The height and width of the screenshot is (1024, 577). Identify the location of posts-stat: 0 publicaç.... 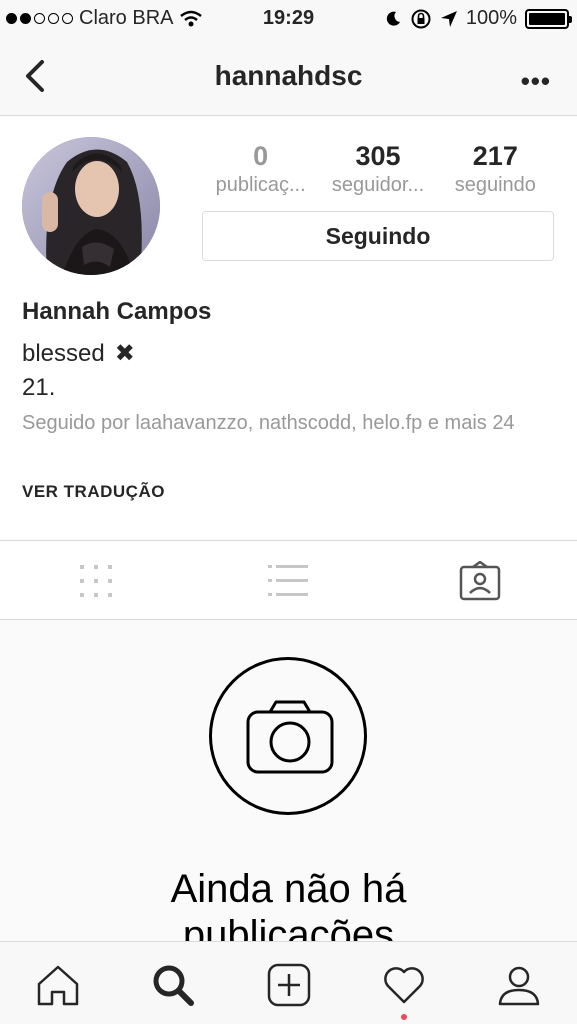
(260, 169).